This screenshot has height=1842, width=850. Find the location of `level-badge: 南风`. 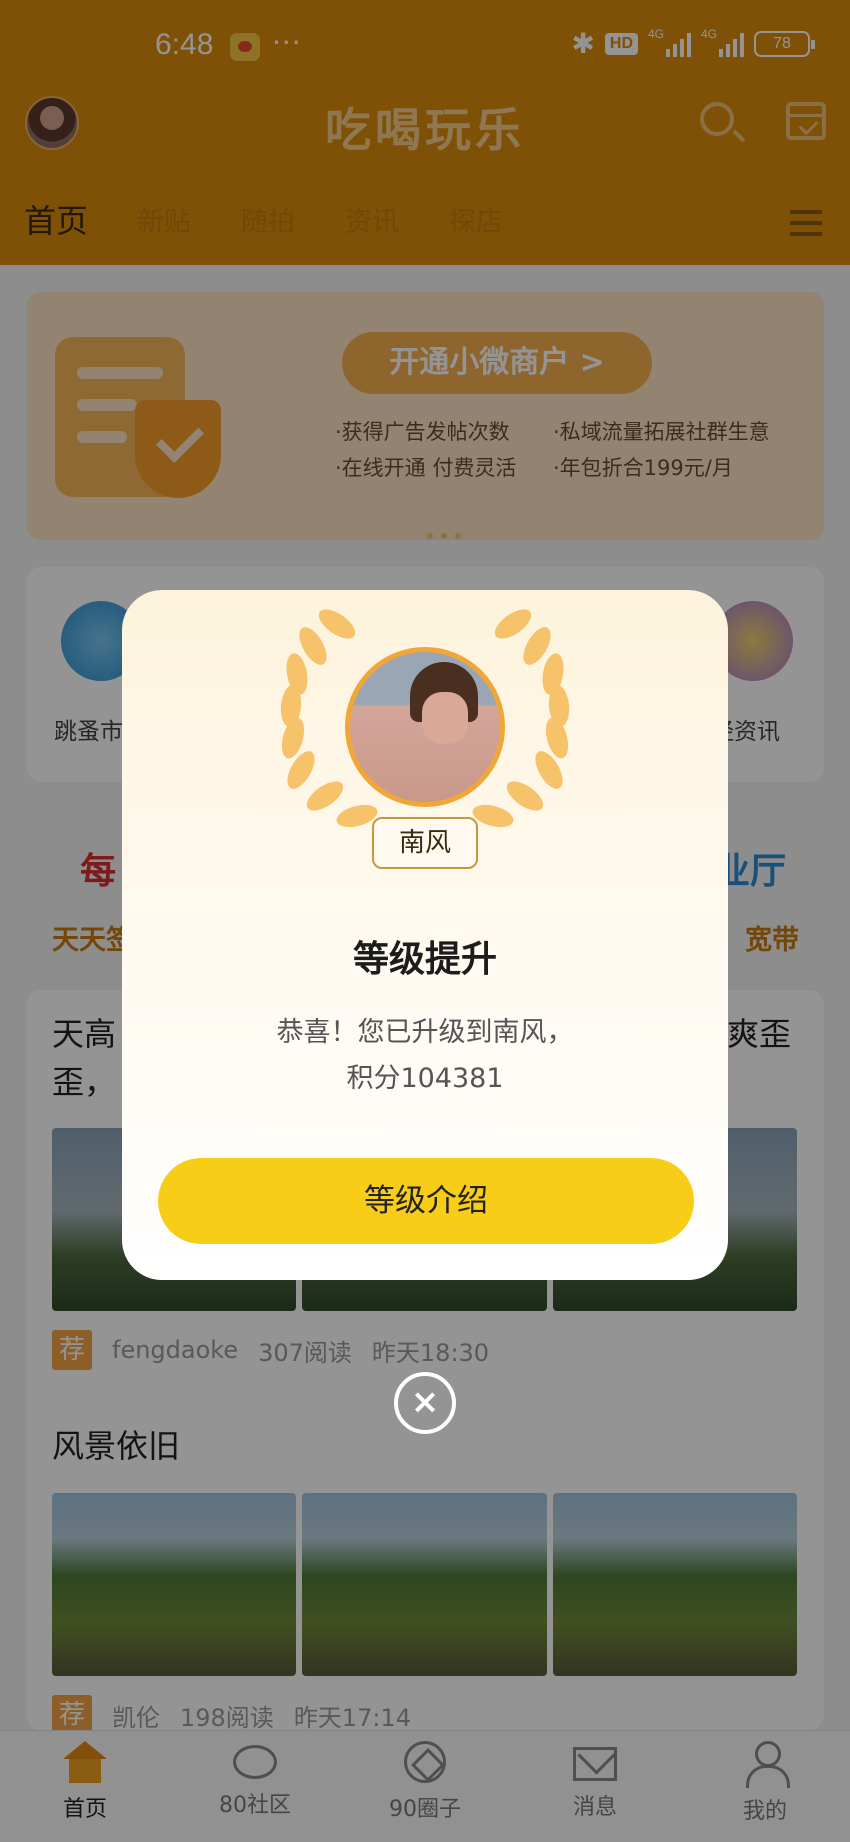

level-badge: 南风 is located at coordinates (425, 843).